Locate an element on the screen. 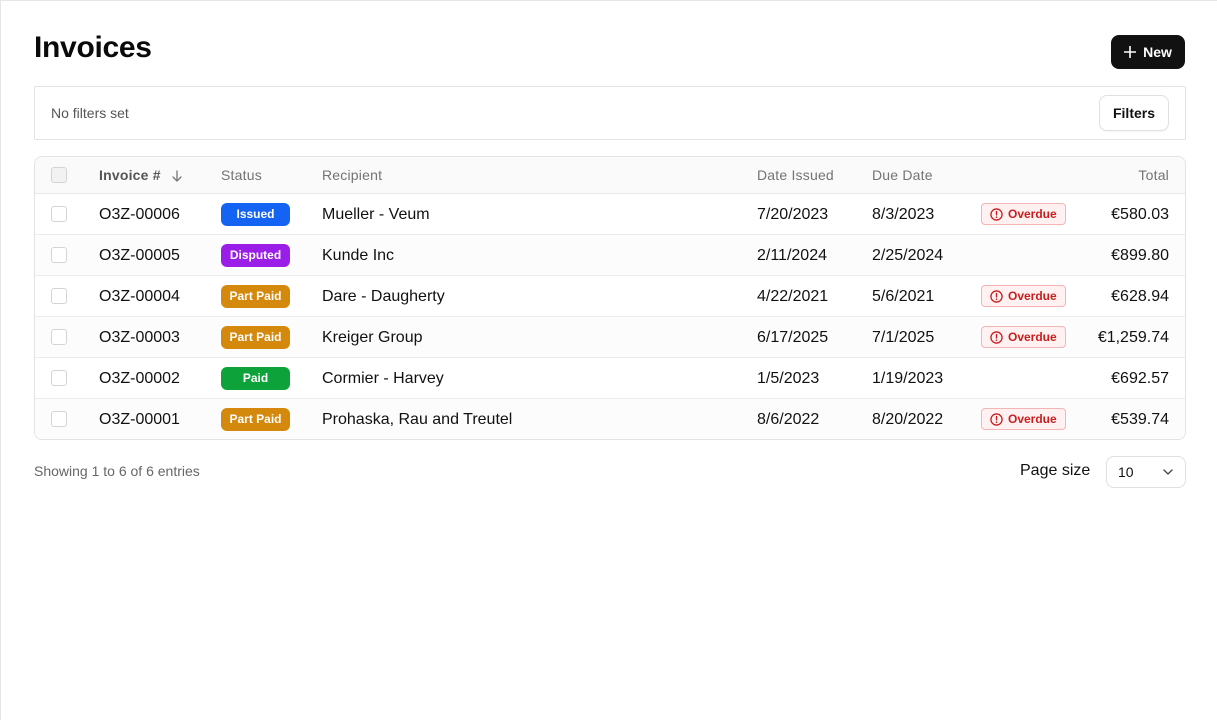 The width and height of the screenshot is (1217, 720). date-issued: 2/11/2024 is located at coordinates (792, 255).